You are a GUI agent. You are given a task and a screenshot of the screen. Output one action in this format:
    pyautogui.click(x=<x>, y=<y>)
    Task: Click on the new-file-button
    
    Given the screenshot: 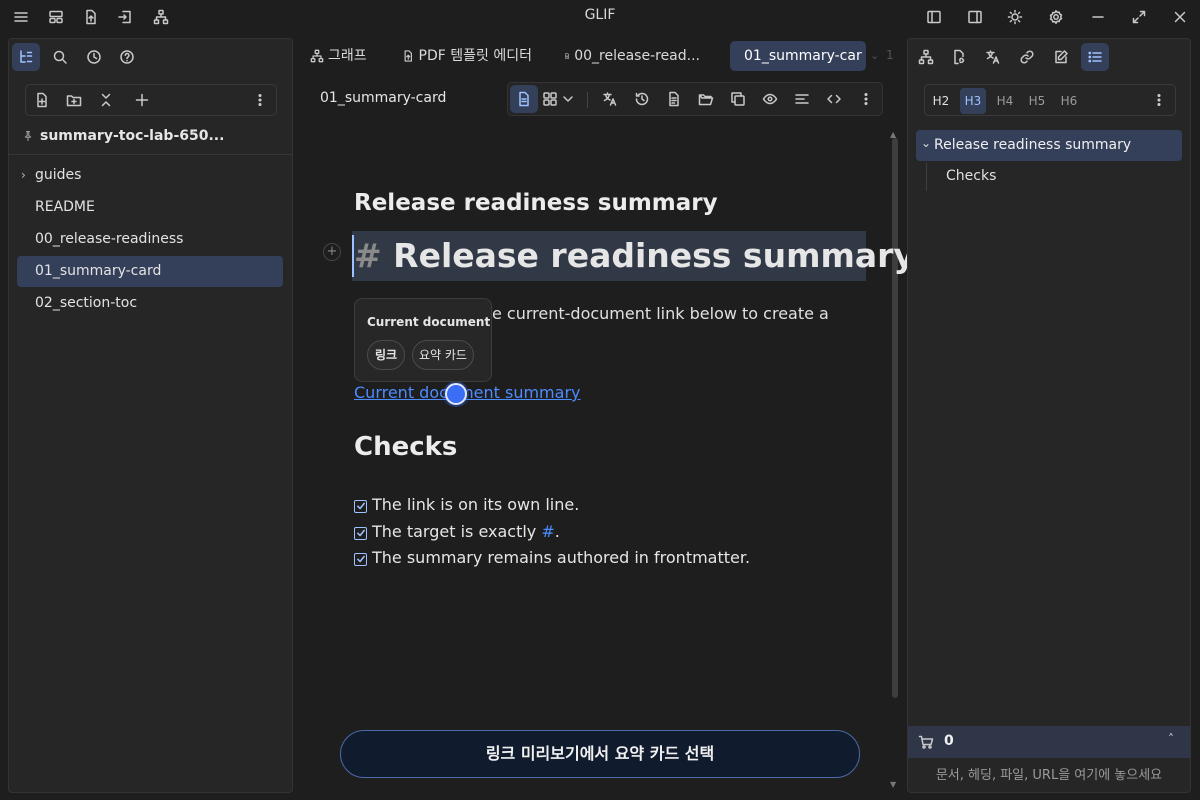 What is the action you would take?
    pyautogui.click(x=42, y=100)
    